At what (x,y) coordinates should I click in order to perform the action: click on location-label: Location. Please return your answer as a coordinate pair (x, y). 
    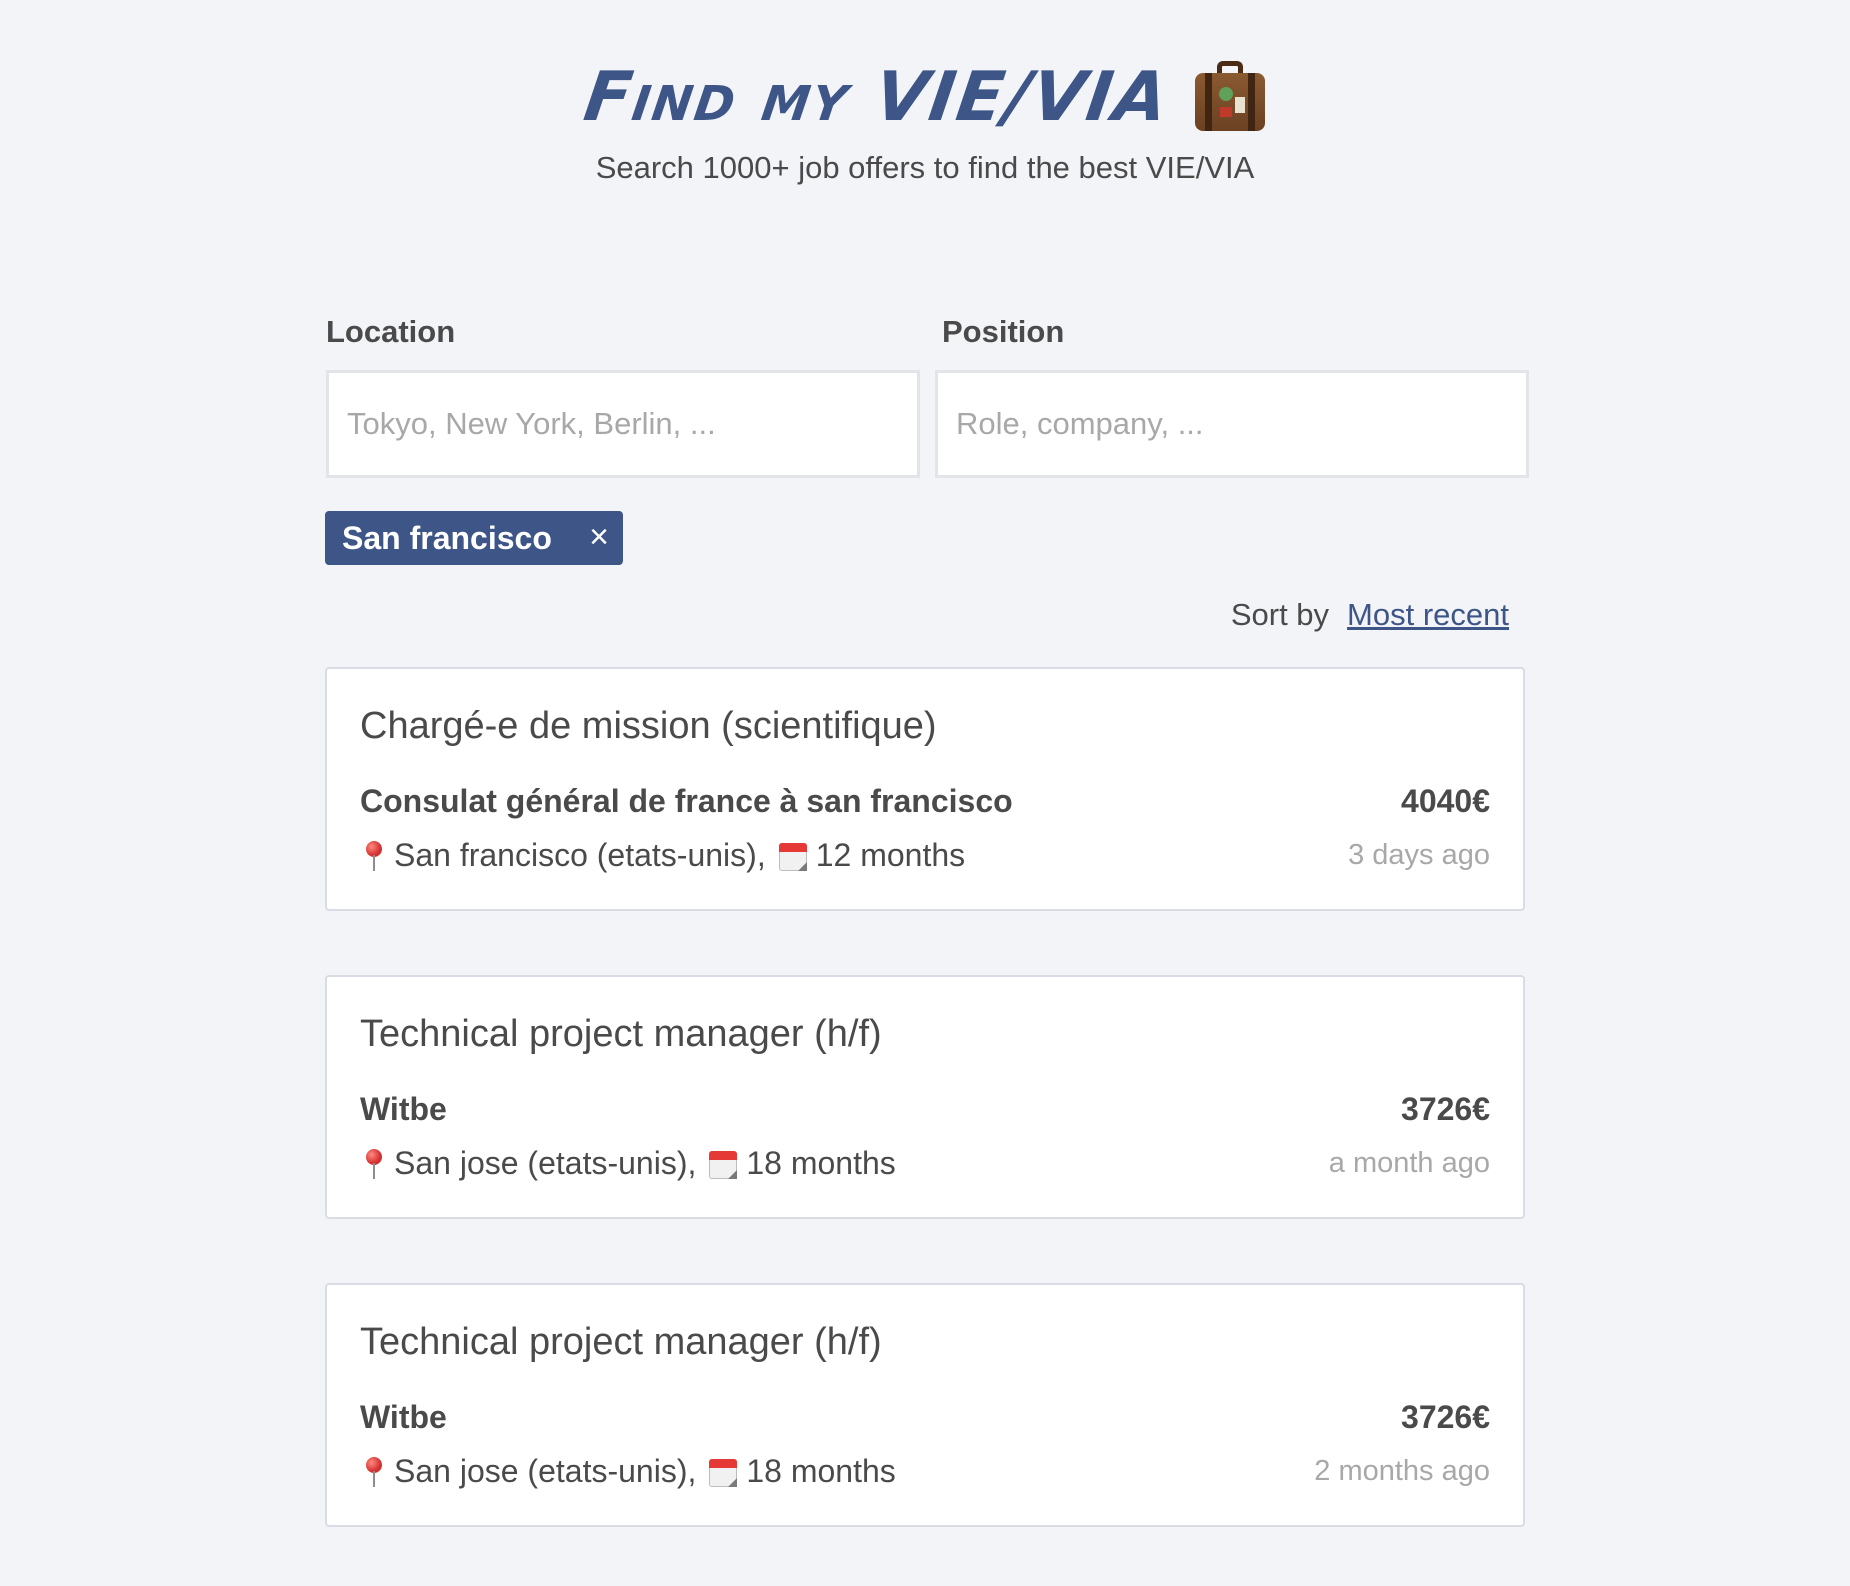
    Looking at the image, I should click on (391, 331).